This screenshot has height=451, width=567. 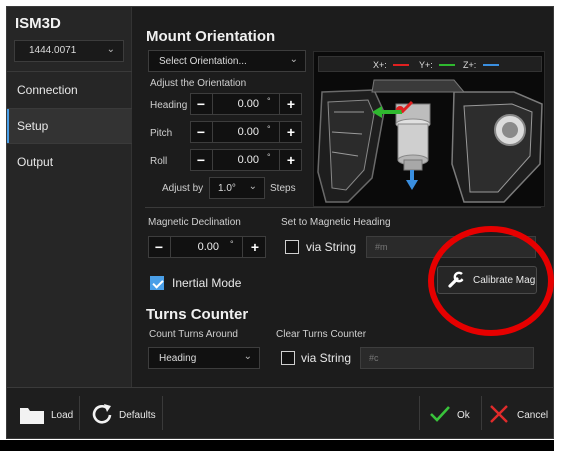 What do you see at coordinates (280, 412) in the screenshot?
I see `dialog-footer: Load Defaults Ok Cancel` at bounding box center [280, 412].